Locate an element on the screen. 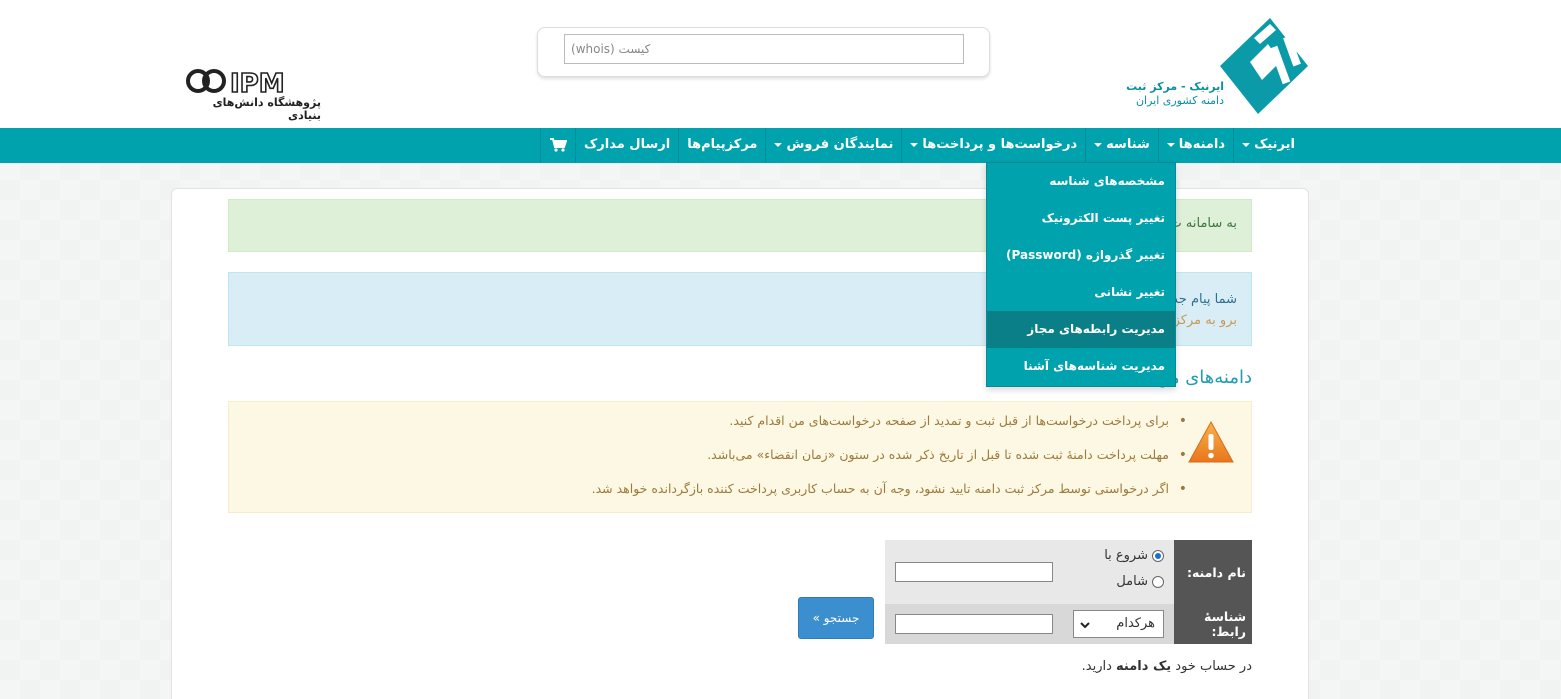 The height and width of the screenshot is (699, 1561). domain-count-note: در حساب خود یک دامنه دارید. is located at coordinates (1102, 666).